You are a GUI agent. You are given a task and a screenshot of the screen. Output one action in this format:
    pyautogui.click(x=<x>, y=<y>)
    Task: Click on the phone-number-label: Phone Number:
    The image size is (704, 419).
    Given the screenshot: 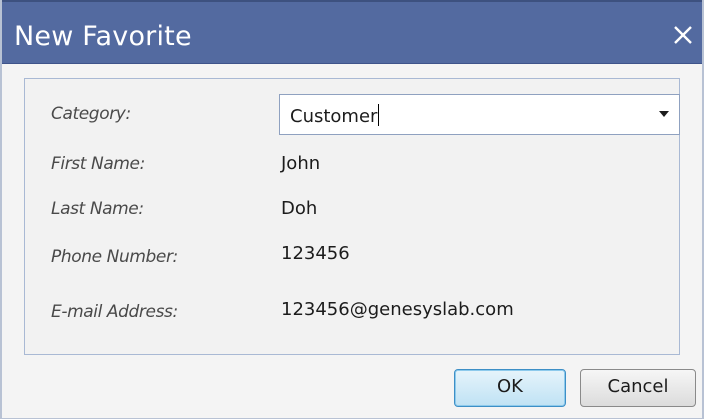 What is the action you would take?
    pyautogui.click(x=114, y=257)
    